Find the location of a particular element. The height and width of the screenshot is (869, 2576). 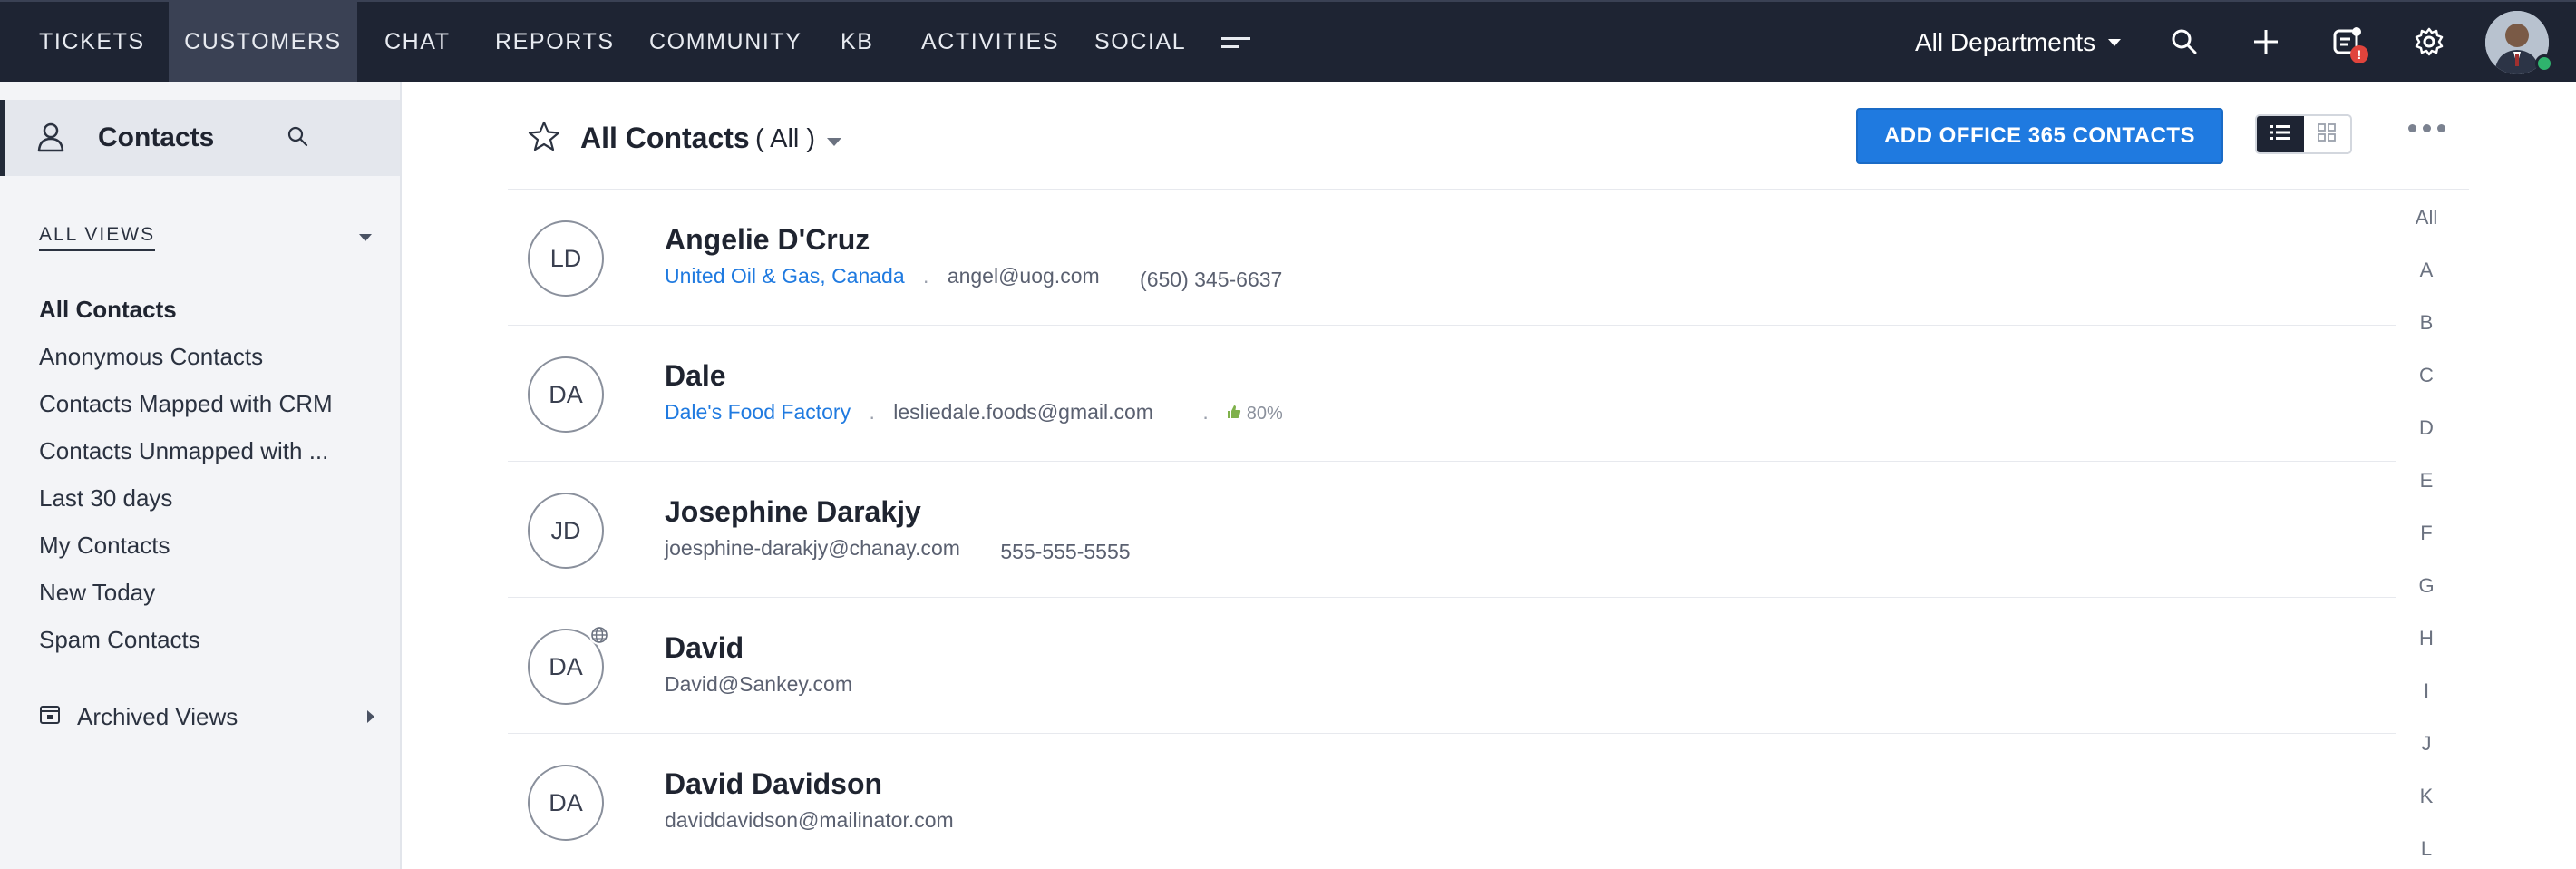

more-tabs-icon is located at coordinates (1236, 42).